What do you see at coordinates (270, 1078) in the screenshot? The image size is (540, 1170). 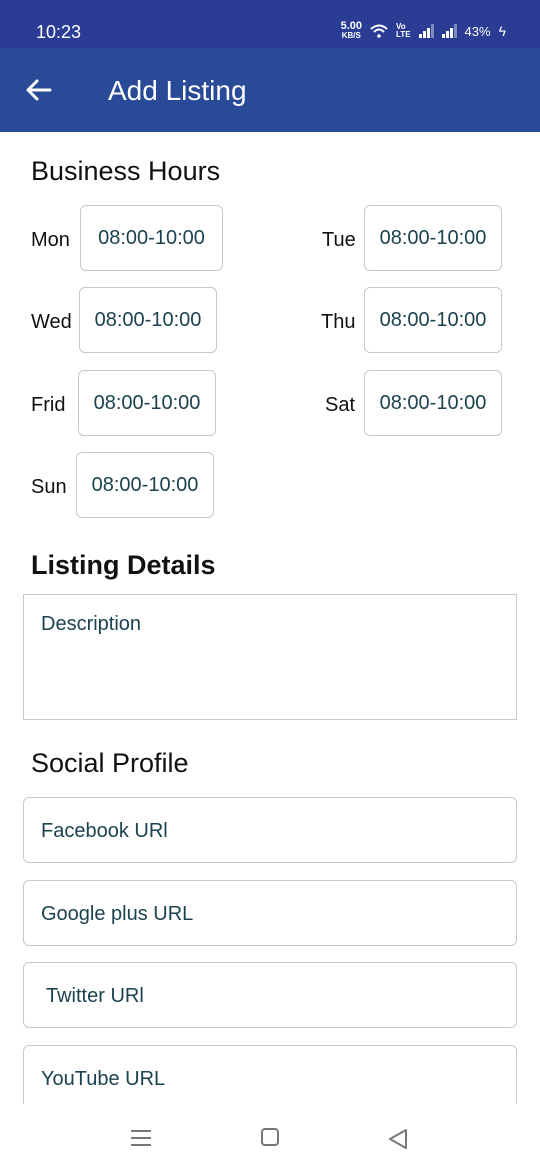 I see `youtube-url-field: YouTube URL` at bounding box center [270, 1078].